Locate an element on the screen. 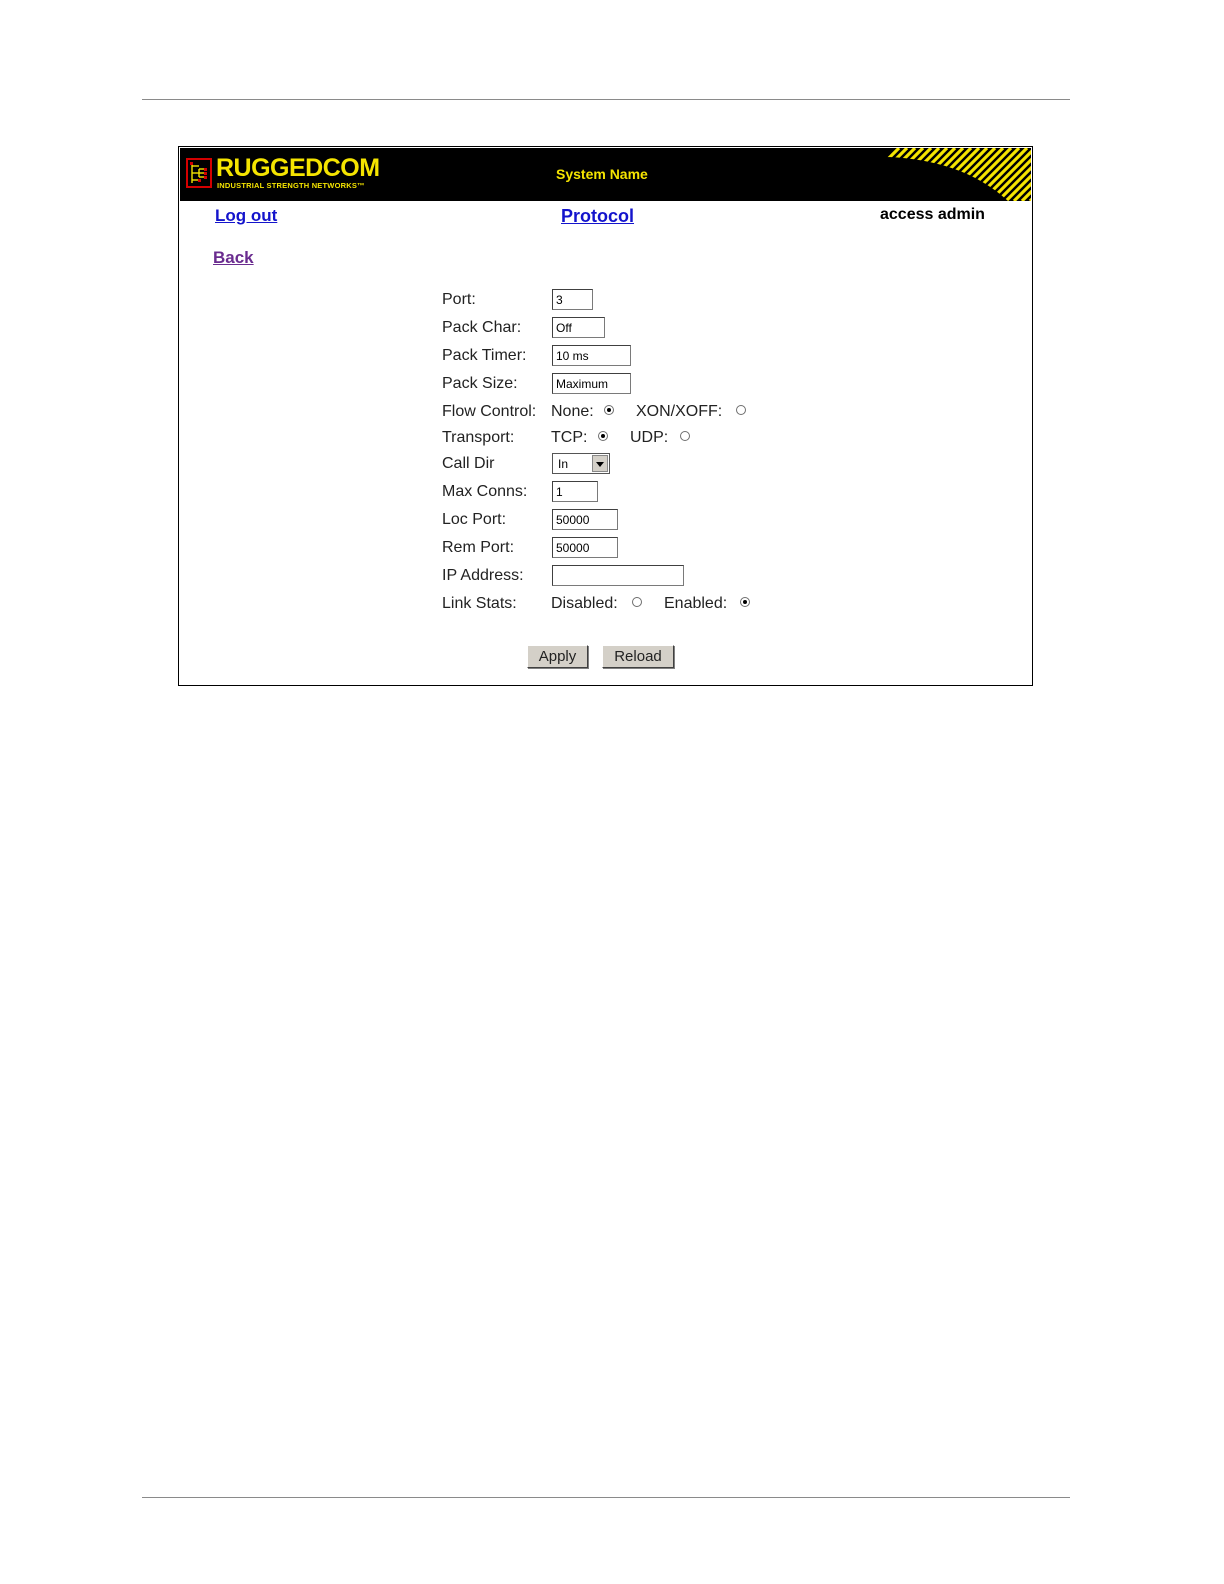 This screenshot has width=1224, height=1584. pack-char-label: Pack Char: is located at coordinates (482, 327).